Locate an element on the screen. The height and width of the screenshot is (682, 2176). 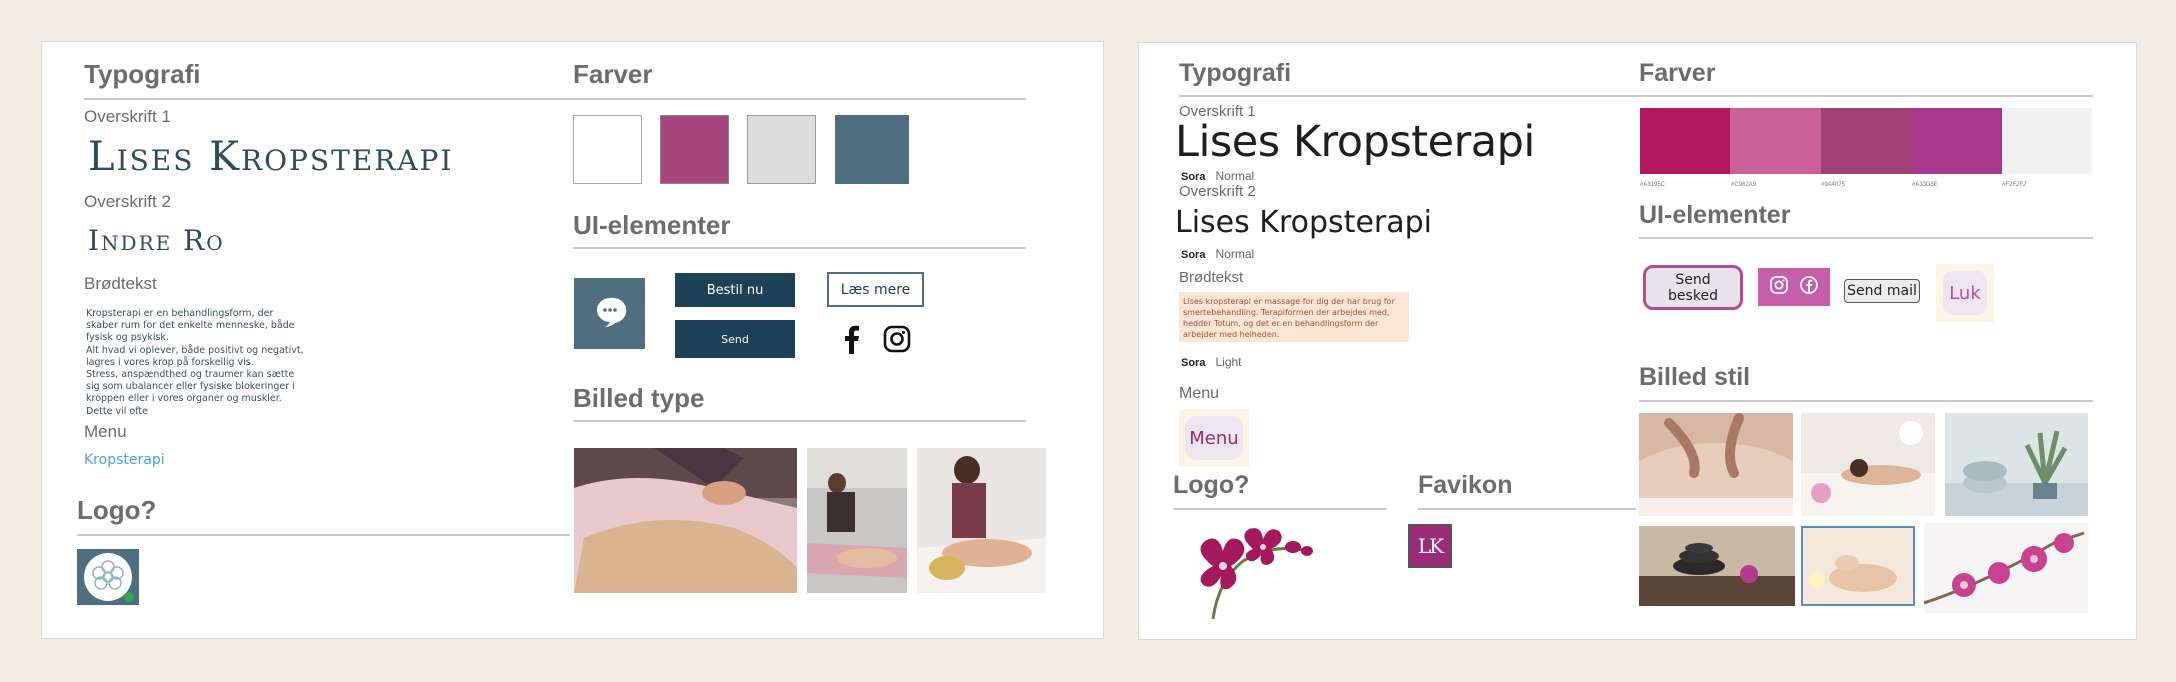
orchid-logo is located at coordinates (1256, 570).